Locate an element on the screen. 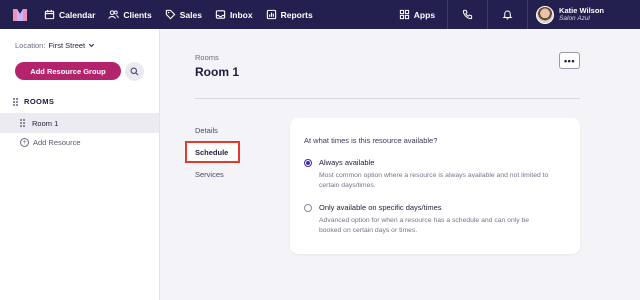 The image size is (640, 300). nav-inbox-label: Inbox is located at coordinates (241, 14).